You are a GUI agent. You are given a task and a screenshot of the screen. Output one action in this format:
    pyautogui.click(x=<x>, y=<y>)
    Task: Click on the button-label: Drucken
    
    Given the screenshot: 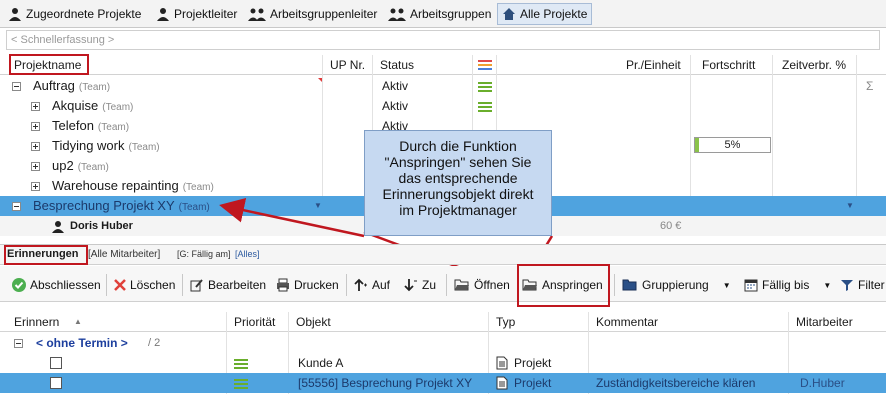 What is the action you would take?
    pyautogui.click(x=316, y=285)
    